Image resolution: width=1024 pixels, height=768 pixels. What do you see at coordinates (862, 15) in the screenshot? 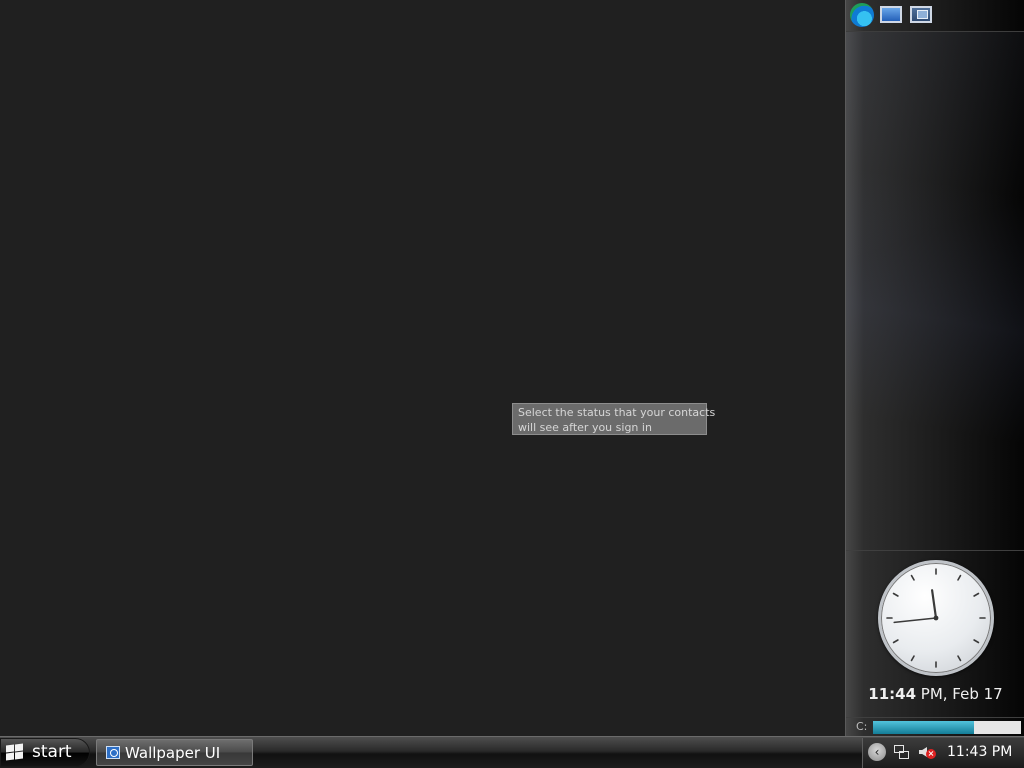
I see `edge-browser-icon` at bounding box center [862, 15].